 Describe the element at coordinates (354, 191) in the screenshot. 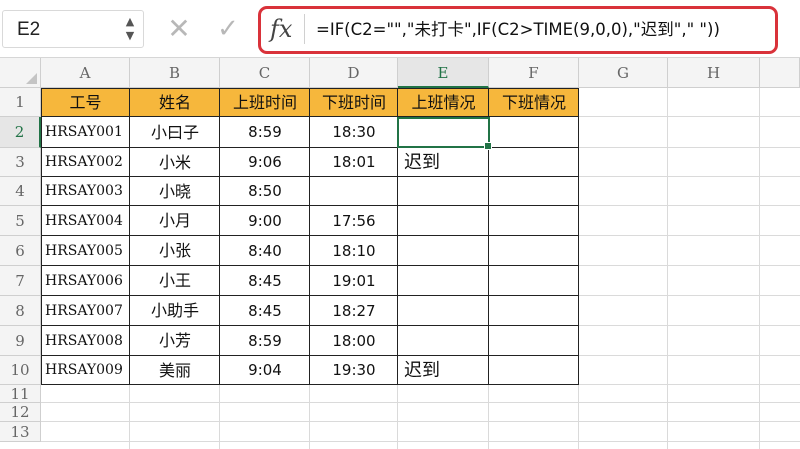

I see `cell-d4` at that location.